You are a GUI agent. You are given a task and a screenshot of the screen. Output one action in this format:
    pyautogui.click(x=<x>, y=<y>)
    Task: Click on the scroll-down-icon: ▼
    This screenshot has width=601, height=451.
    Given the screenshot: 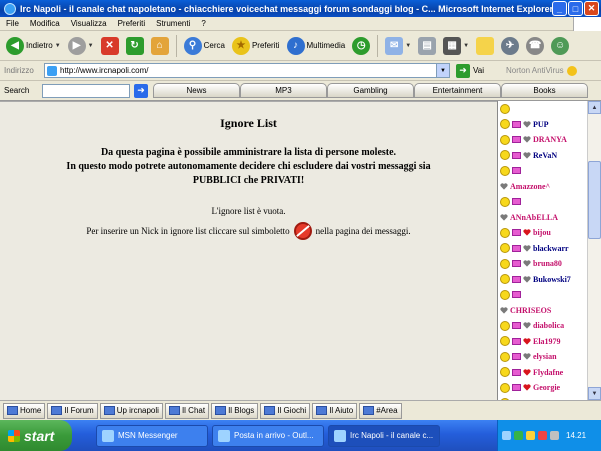 What is the action you would take?
    pyautogui.click(x=594, y=393)
    